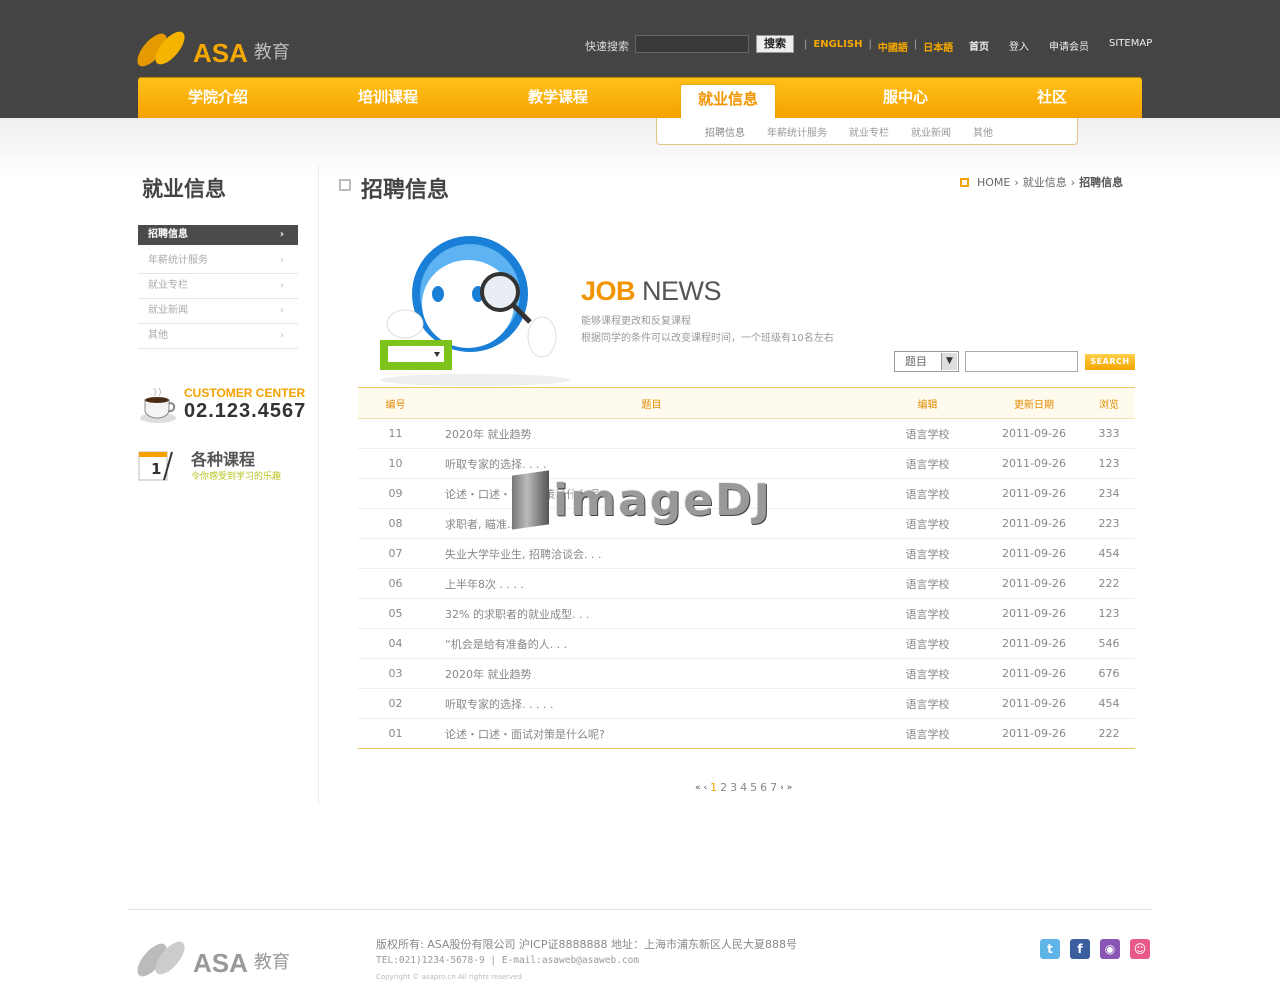  I want to click on page-5: 5, so click(753, 787).